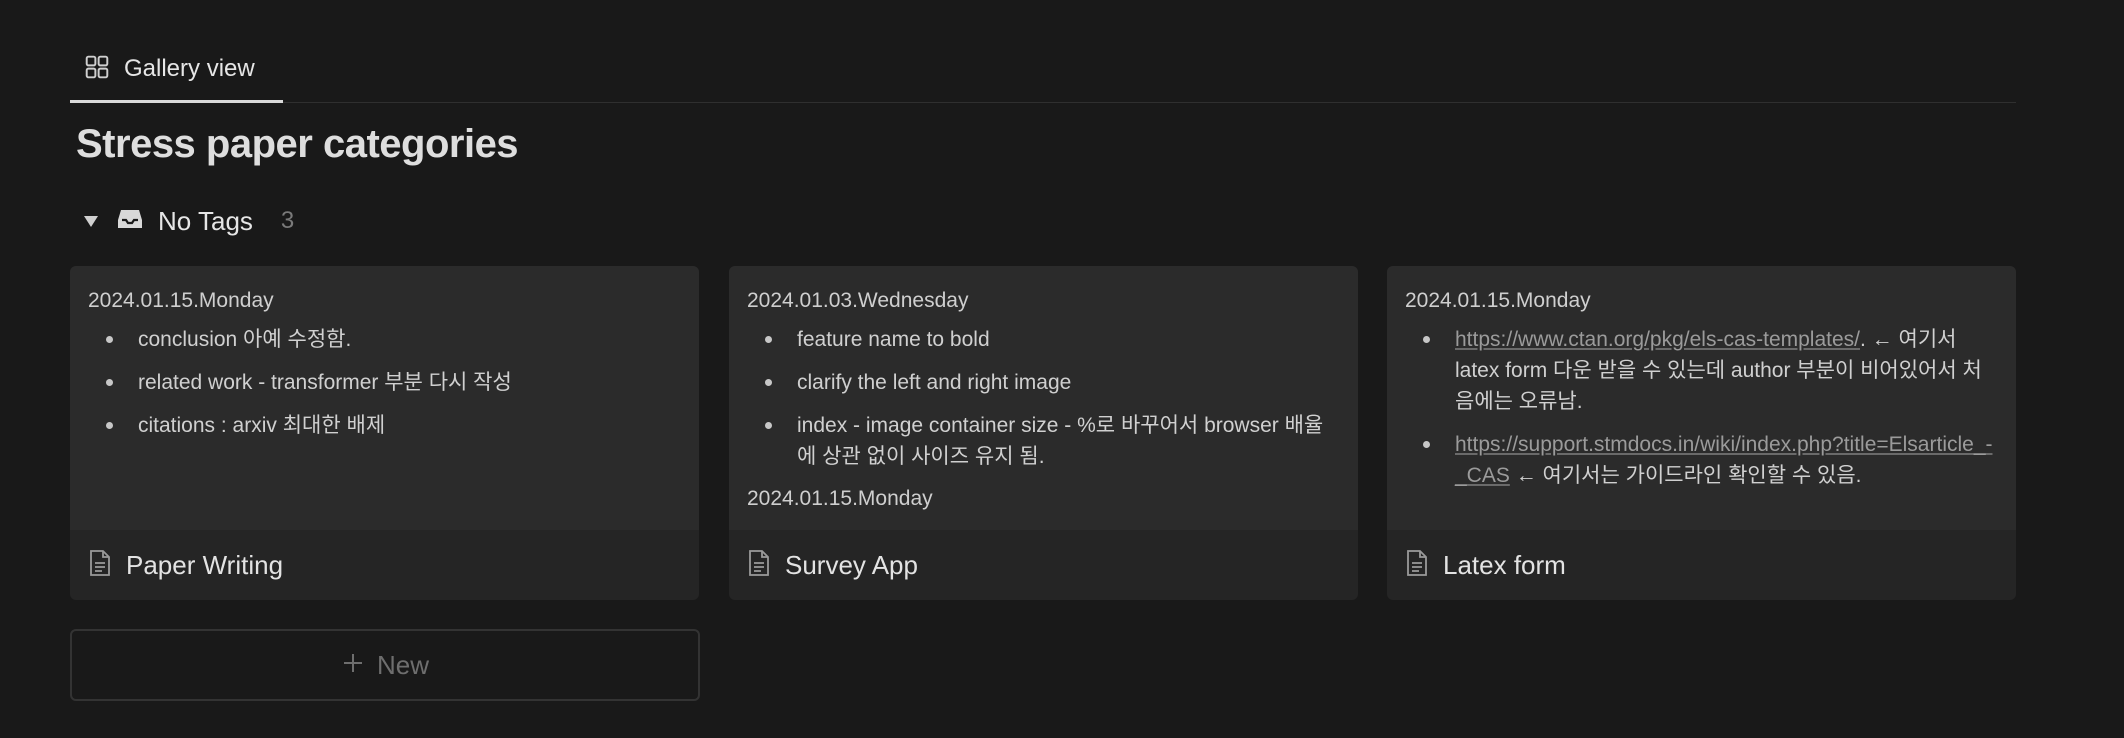 The width and height of the screenshot is (2124, 738). I want to click on entry-date: 2024.01.03.Wednesday, so click(858, 300).